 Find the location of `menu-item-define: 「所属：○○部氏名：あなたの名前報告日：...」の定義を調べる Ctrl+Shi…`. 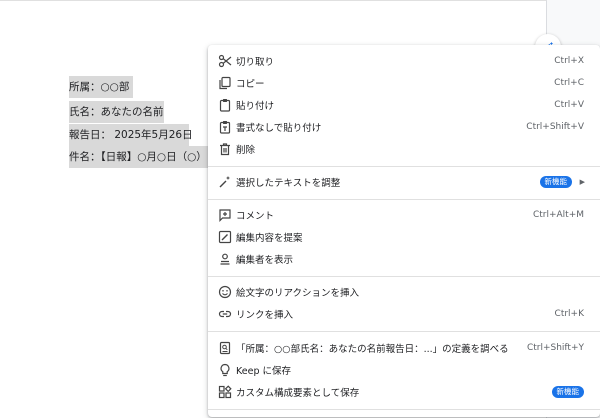

menu-item-define: 「所属：○○部氏名：あなたの名前報告日：...」の定義を調べる Ctrl+Shi… is located at coordinates (404, 348).